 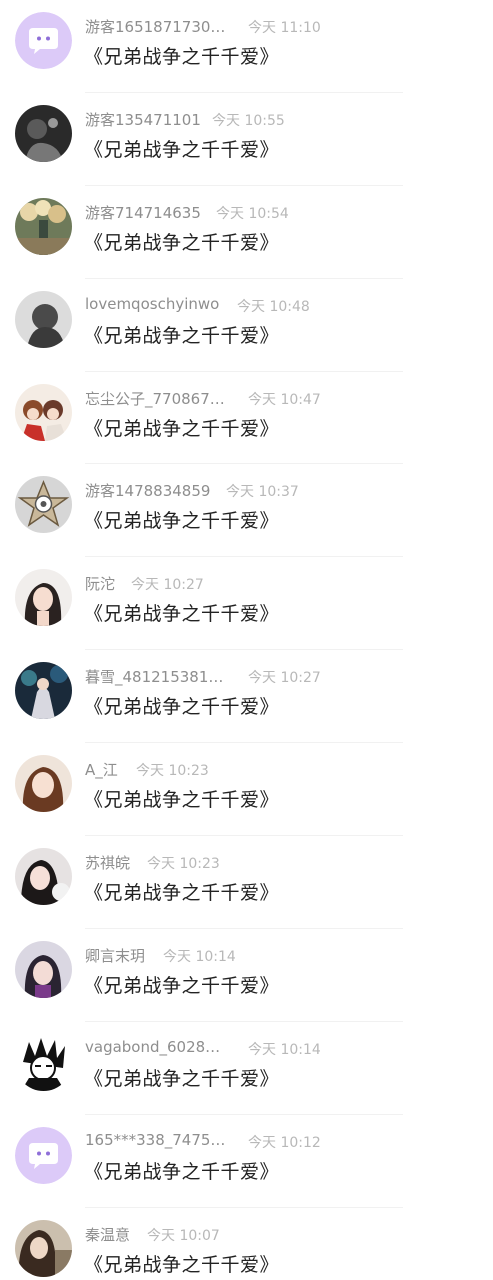 What do you see at coordinates (101, 770) in the screenshot?
I see `username: A_江` at bounding box center [101, 770].